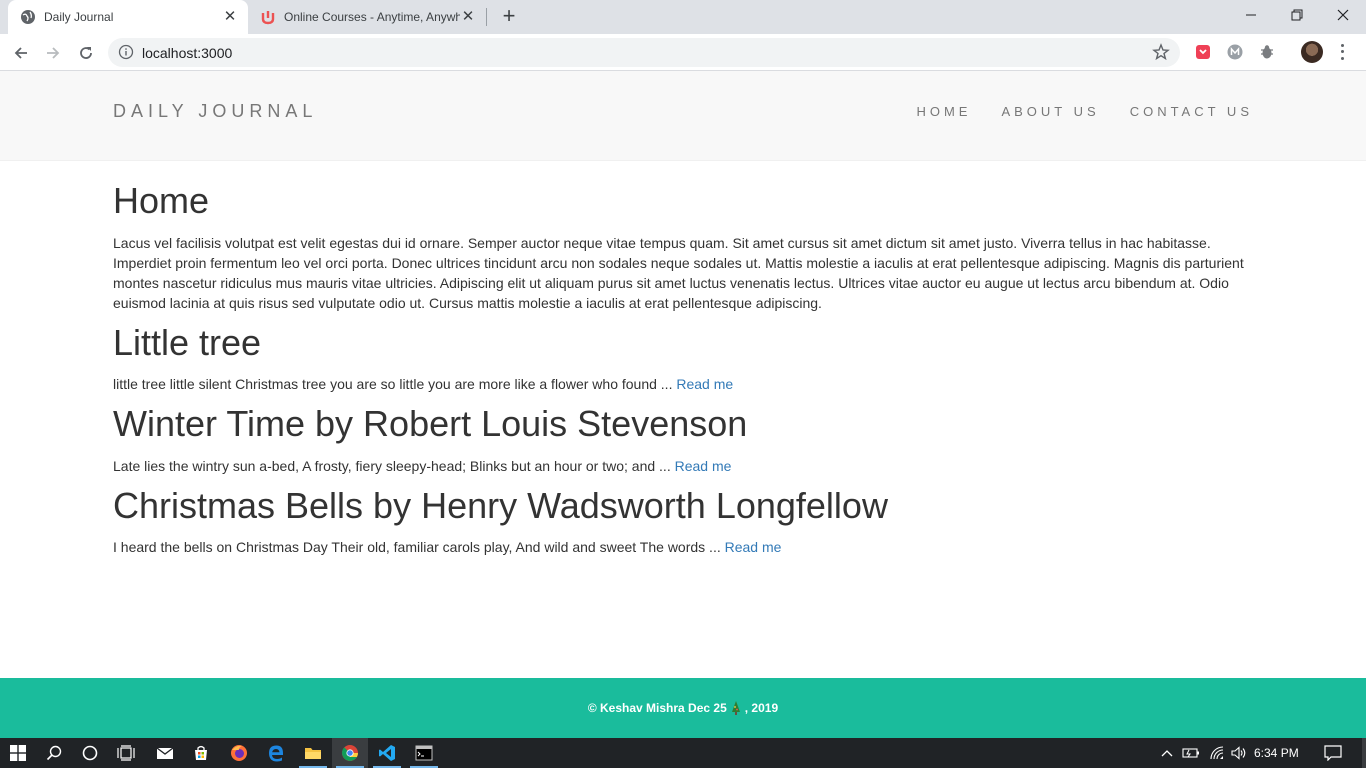 The width and height of the screenshot is (1366, 768). Describe the element at coordinates (187, 53) in the screenshot. I see `url-text: localhost:3000` at that location.